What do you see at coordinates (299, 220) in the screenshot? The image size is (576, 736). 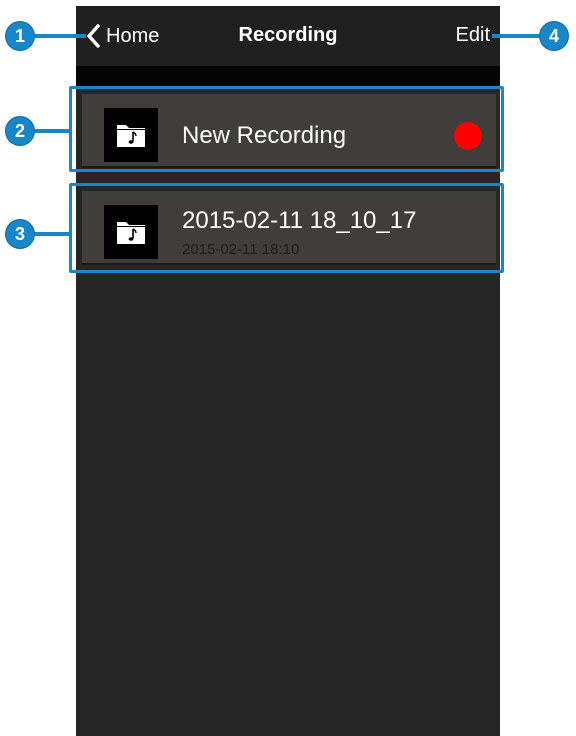 I see `list-item-title: 2015-02-11 18_10_17` at bounding box center [299, 220].